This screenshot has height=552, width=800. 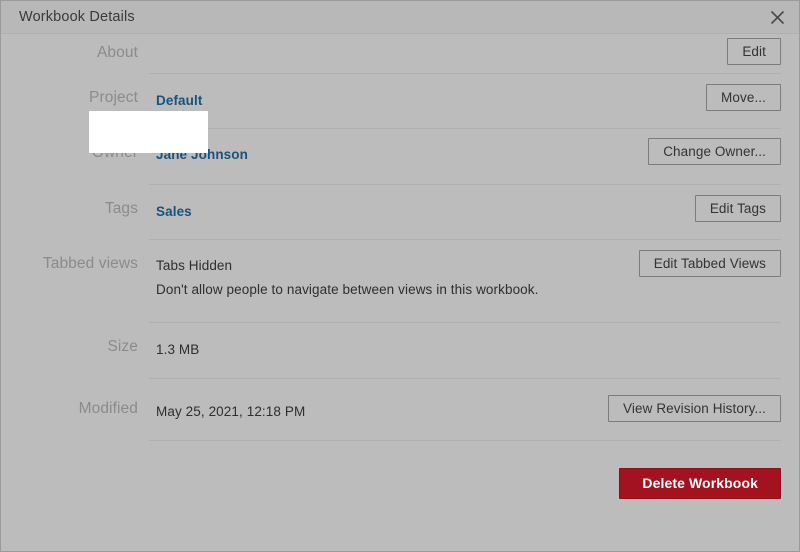 What do you see at coordinates (777, 17) in the screenshot?
I see `close-icon` at bounding box center [777, 17].